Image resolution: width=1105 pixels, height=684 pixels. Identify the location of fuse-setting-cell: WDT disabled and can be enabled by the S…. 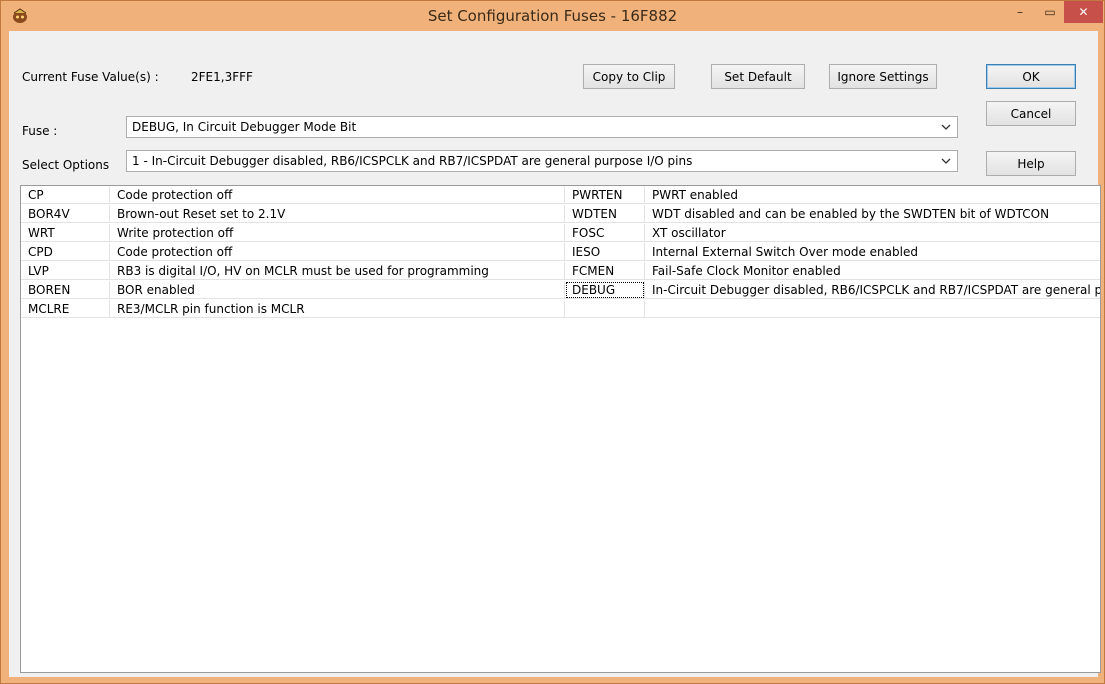
(872, 214).